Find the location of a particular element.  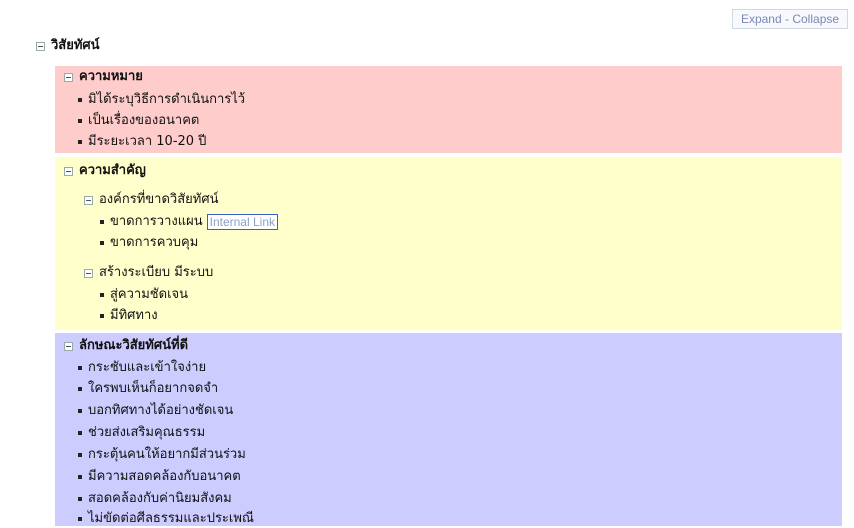

section-title: ความสำคัญ is located at coordinates (112, 170).